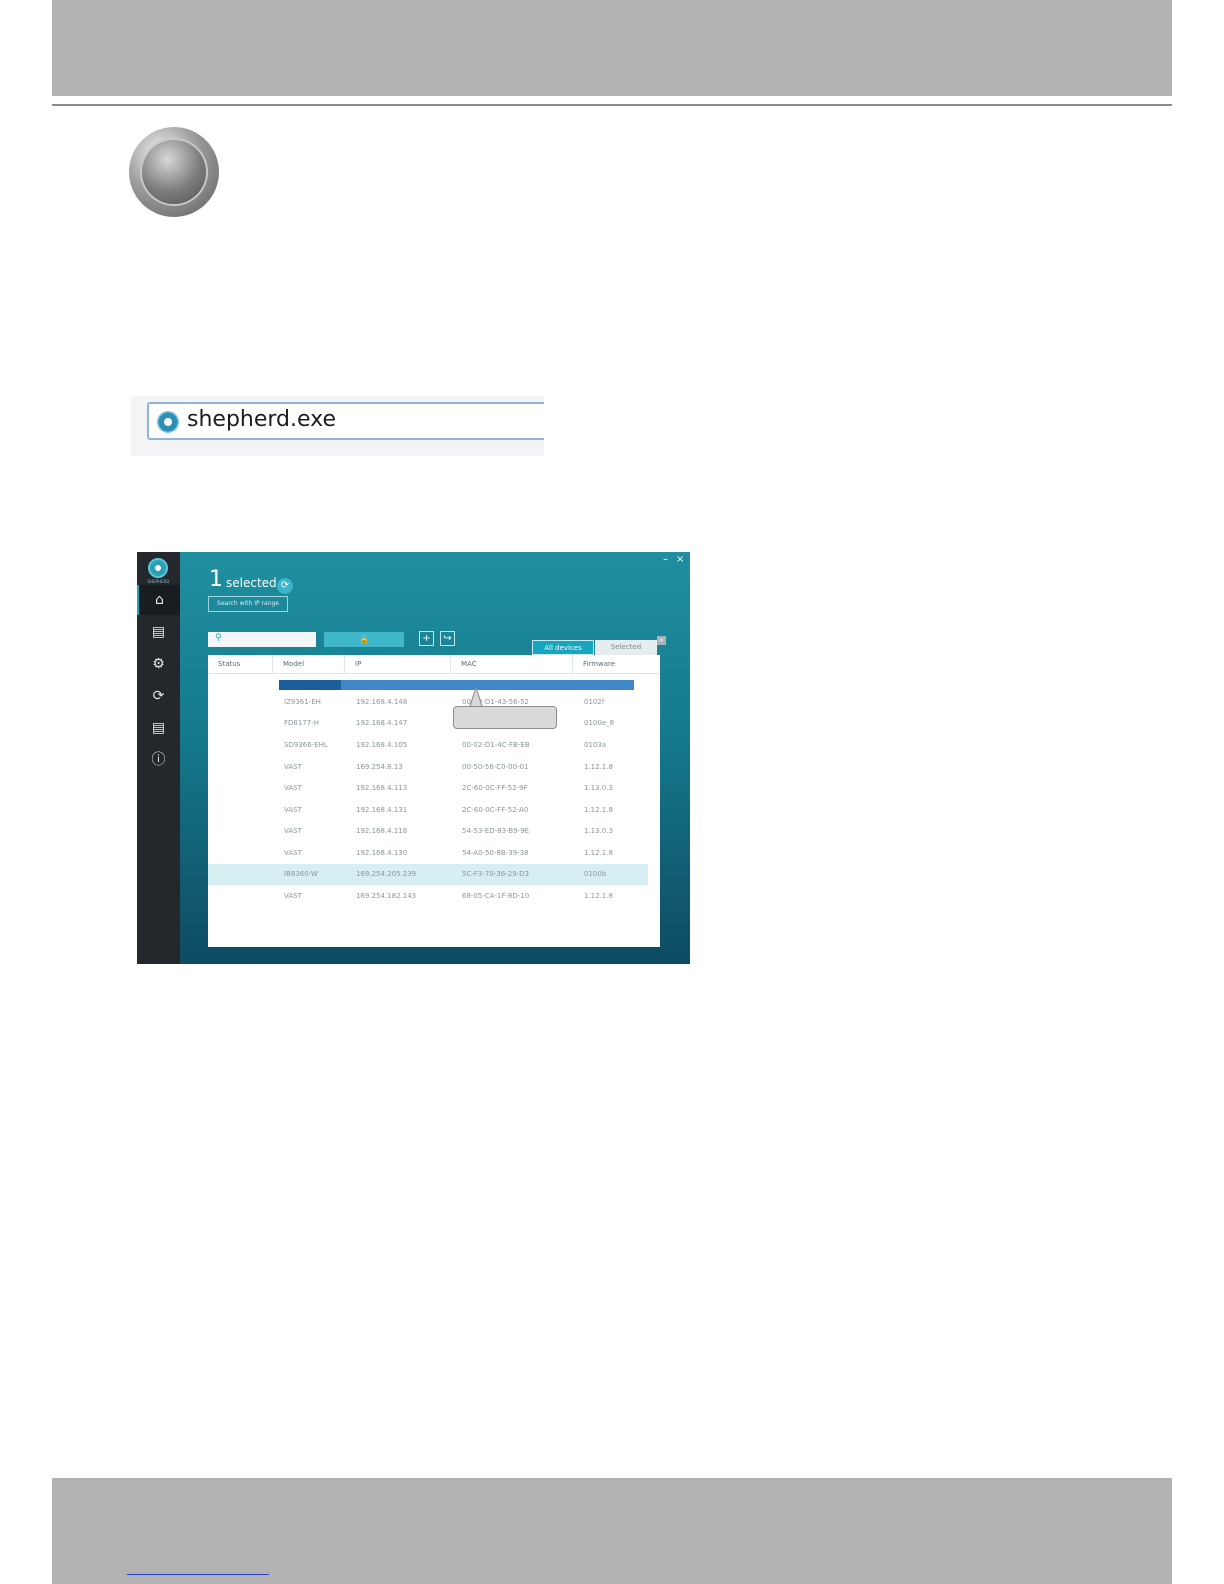 The height and width of the screenshot is (1584, 1224). I want to click on add-device-button: +, so click(426, 638).